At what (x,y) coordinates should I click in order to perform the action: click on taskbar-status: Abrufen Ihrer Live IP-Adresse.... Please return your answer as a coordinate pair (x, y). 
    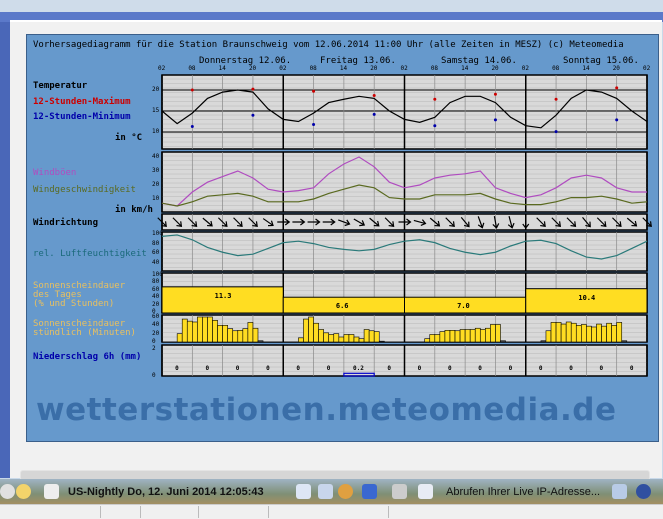
    Looking at the image, I should click on (523, 492).